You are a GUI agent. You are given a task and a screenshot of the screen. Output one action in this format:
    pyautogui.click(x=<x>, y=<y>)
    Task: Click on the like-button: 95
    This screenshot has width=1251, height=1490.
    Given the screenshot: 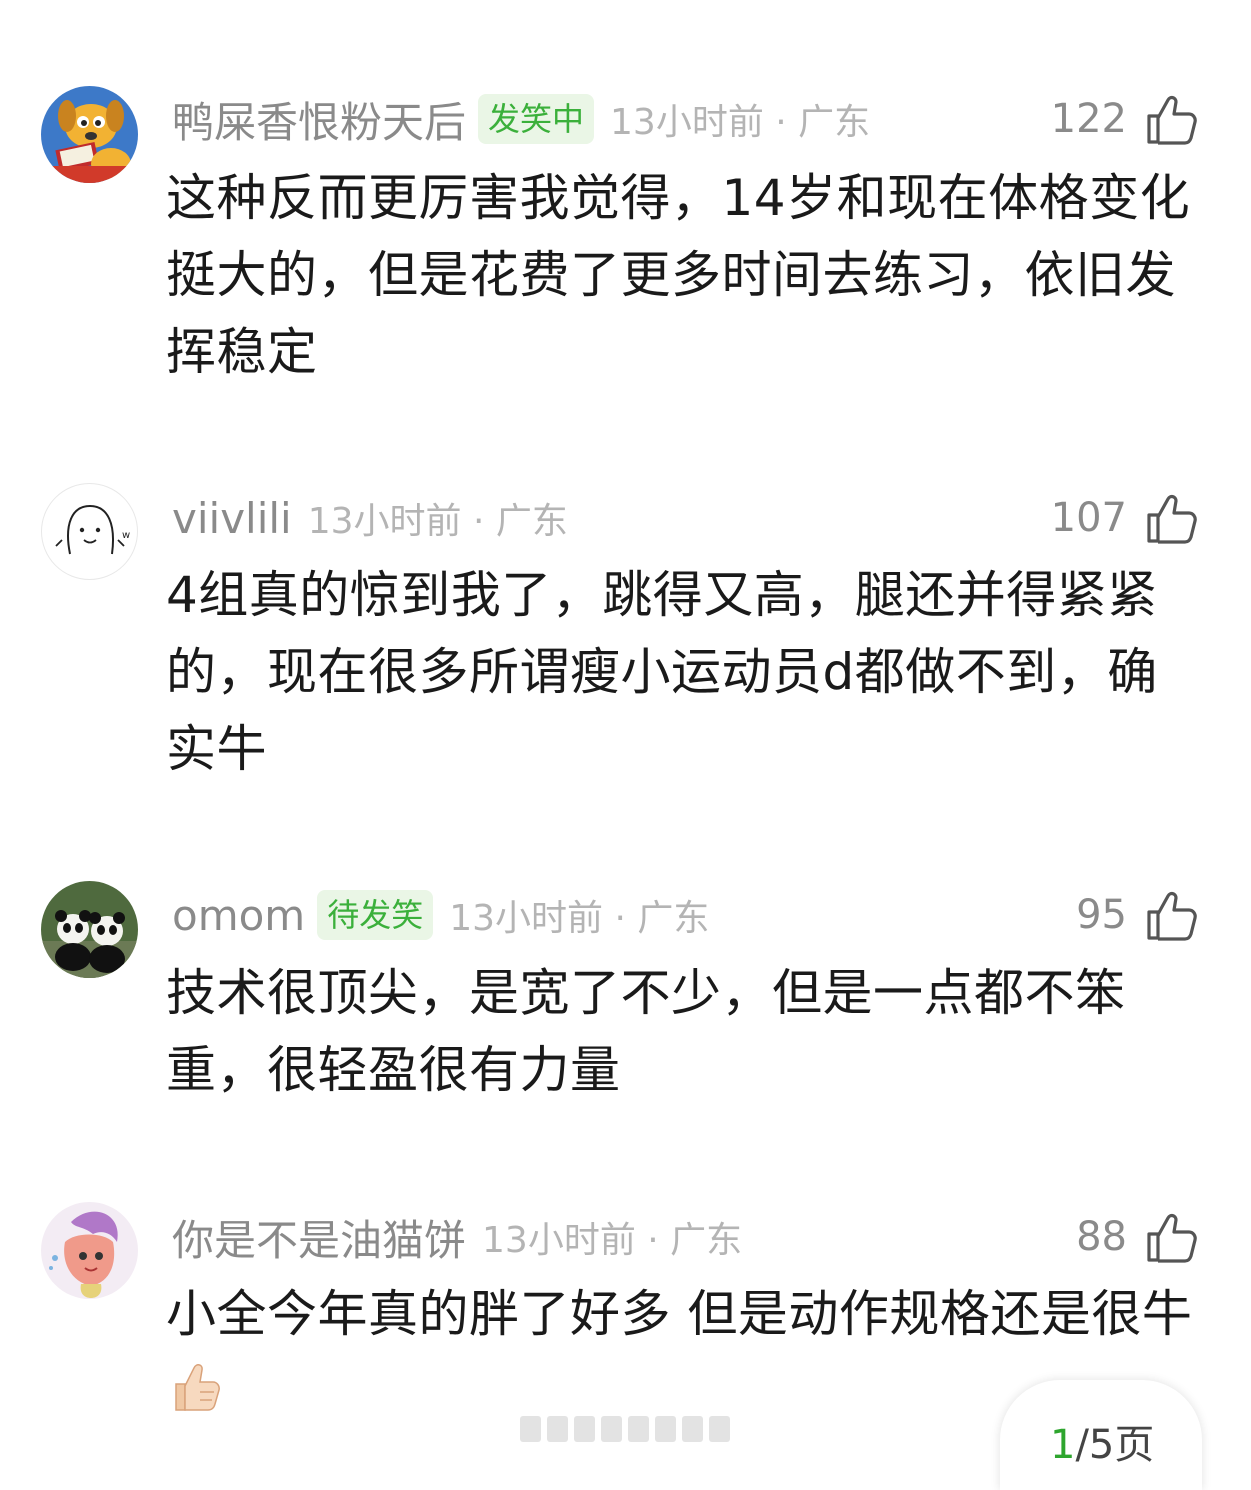 What is the action you would take?
    pyautogui.click(x=1137, y=915)
    